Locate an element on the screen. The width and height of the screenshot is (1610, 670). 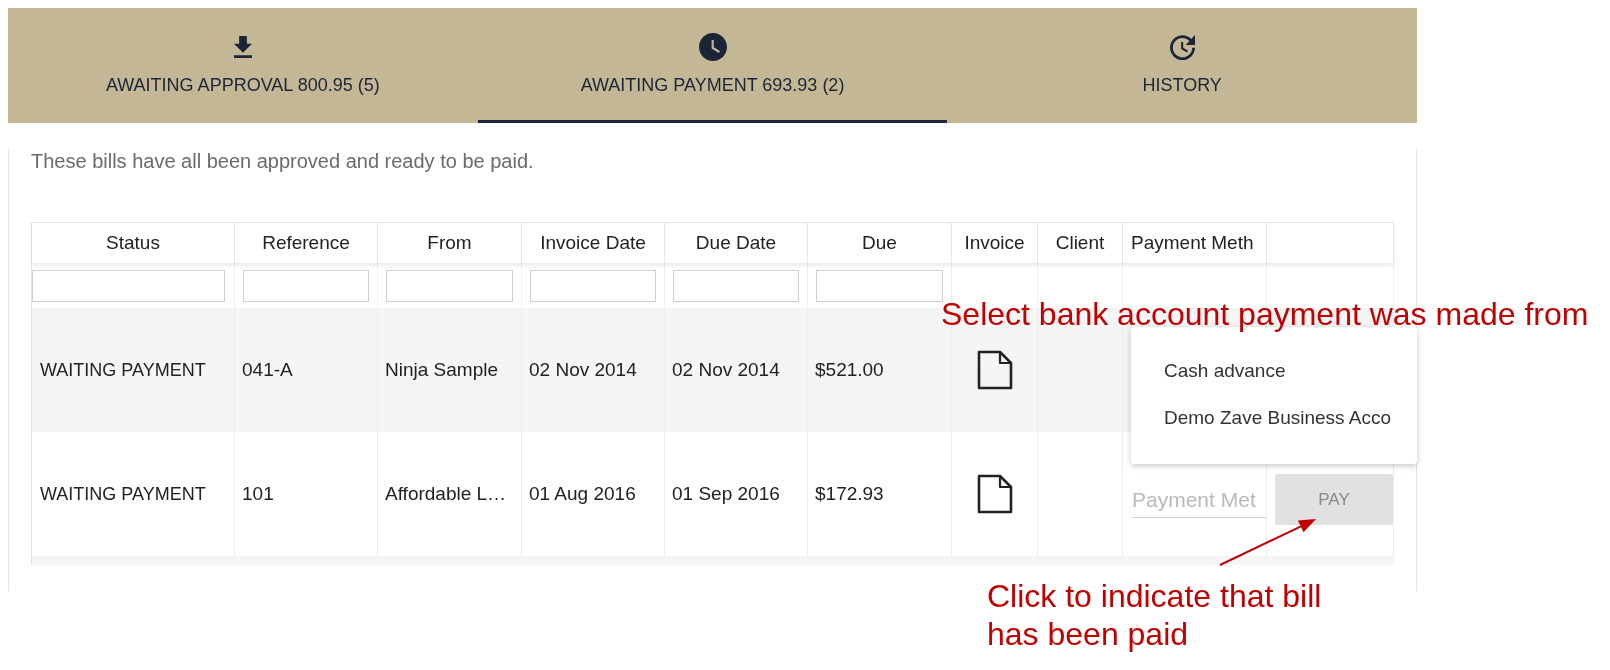
column-heading: Invoice Date is located at coordinates (593, 243).